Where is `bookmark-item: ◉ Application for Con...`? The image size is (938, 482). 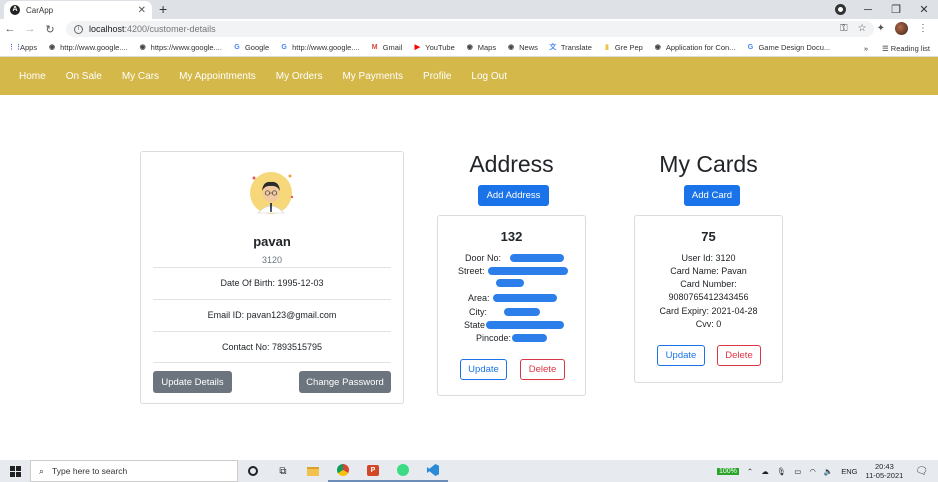
bookmark-item: ◉ Application for Con... is located at coordinates (695, 47).